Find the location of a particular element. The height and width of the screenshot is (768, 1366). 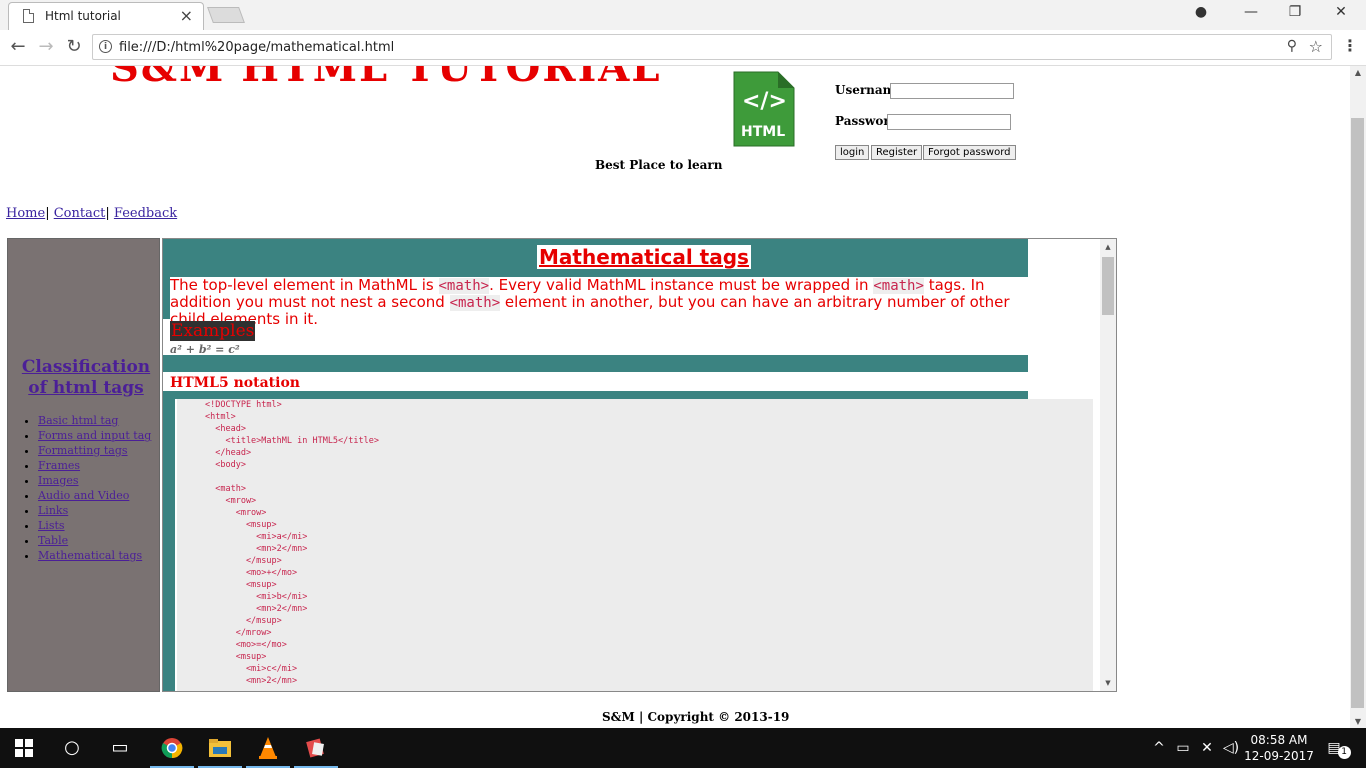

app-icon is located at coordinates (316, 748).